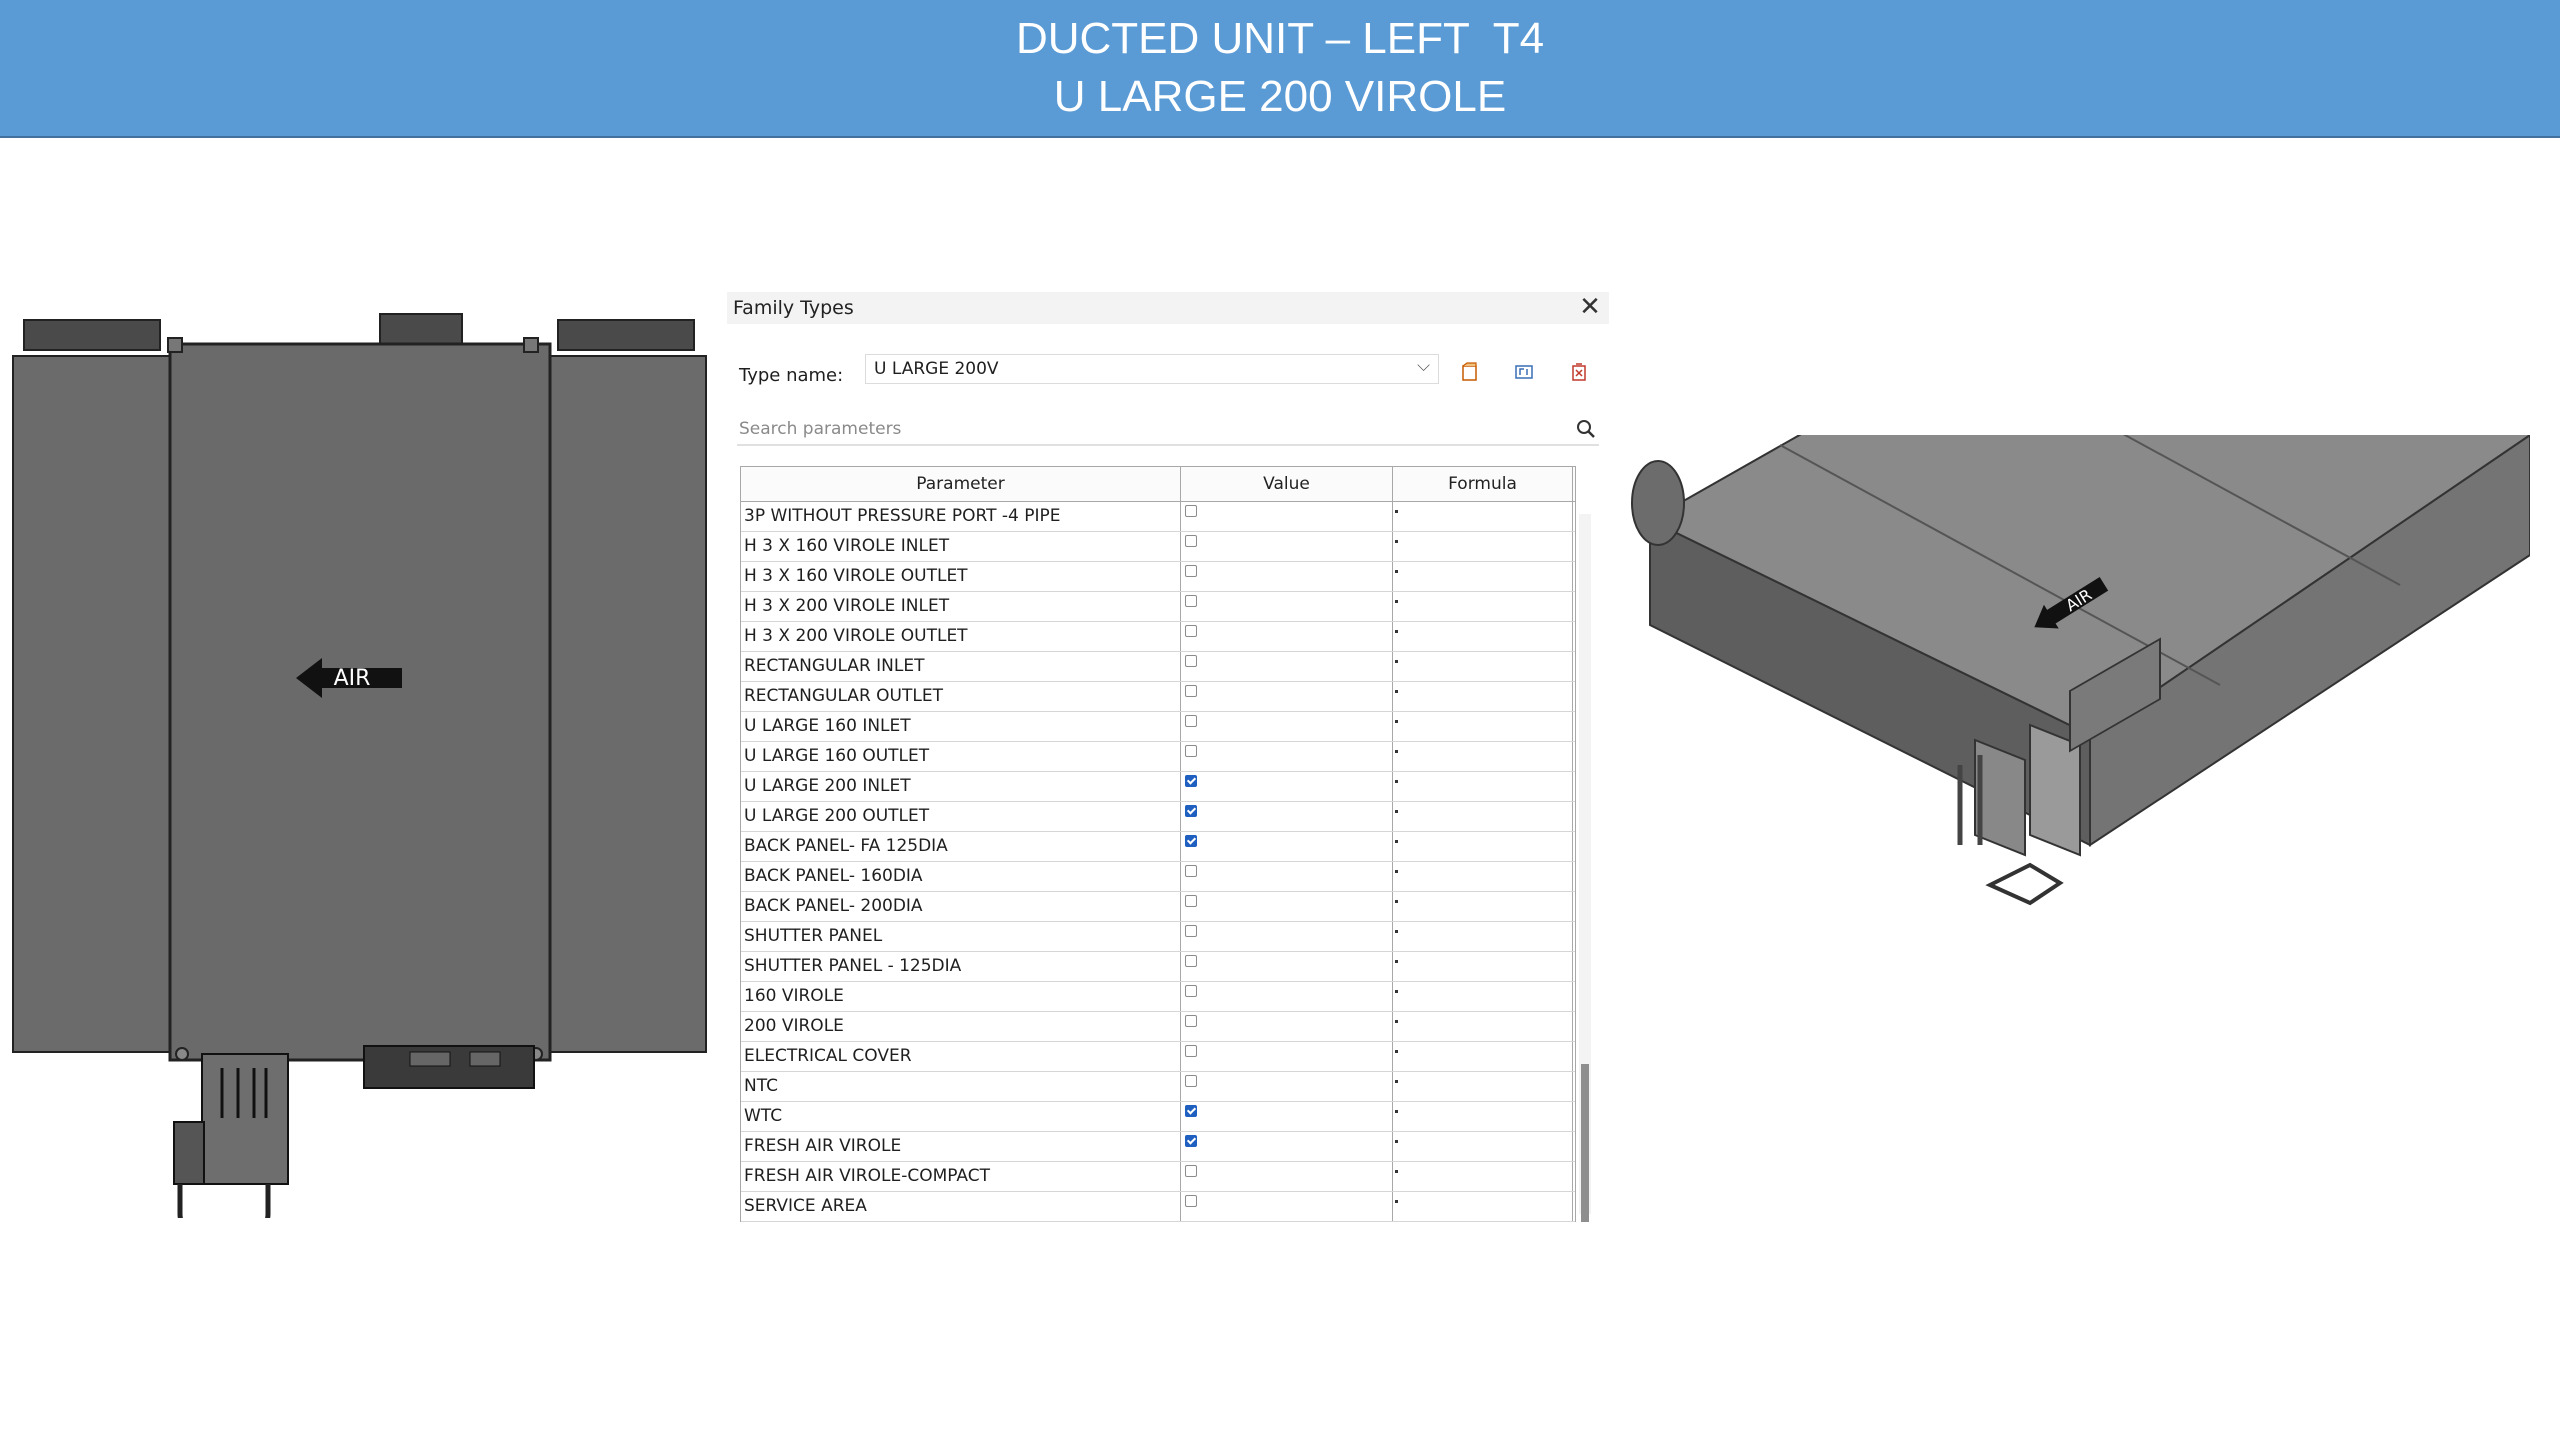 This screenshot has height=1440, width=2560. Describe the element at coordinates (1149, 429) in the screenshot. I see `search-input` at that location.